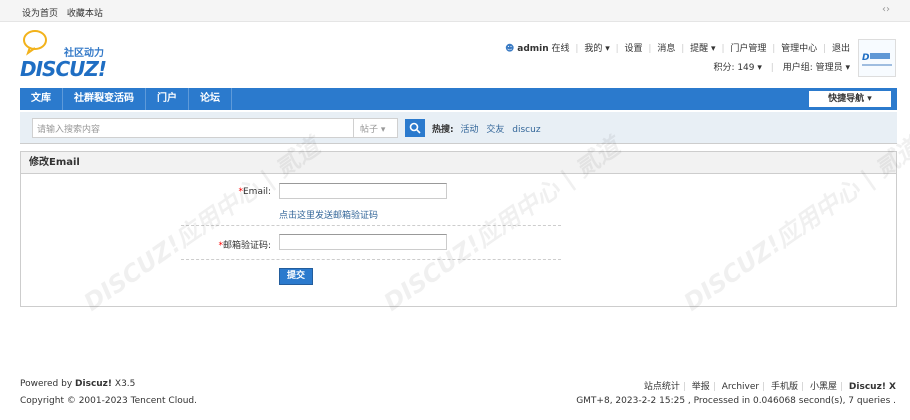  What do you see at coordinates (701, 387) in the screenshot?
I see `footer-link: 举报` at bounding box center [701, 387].